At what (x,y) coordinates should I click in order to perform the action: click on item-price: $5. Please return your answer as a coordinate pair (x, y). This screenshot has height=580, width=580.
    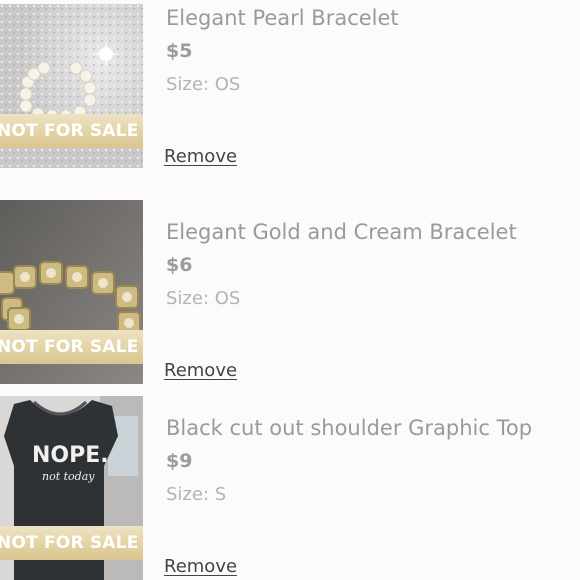
    Looking at the image, I should click on (179, 51).